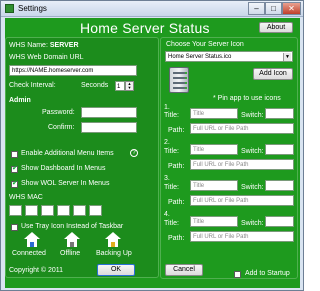 The width and height of the screenshot is (320, 291). I want to click on item-1-number: 1., so click(167, 107).